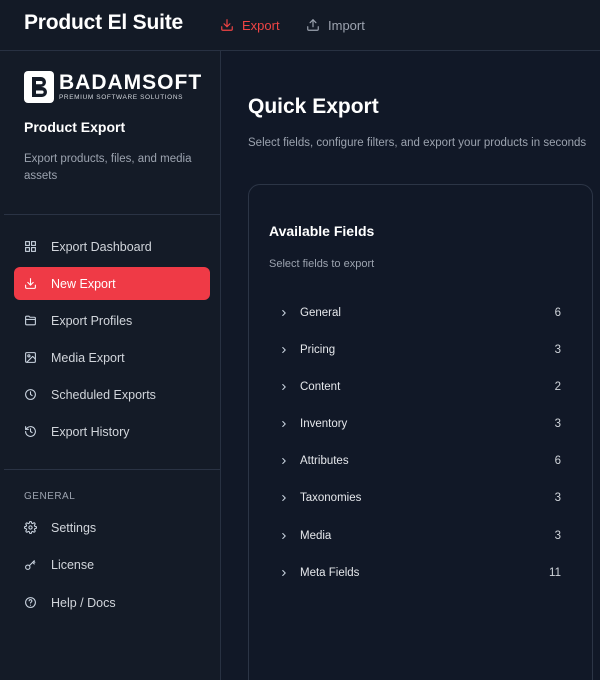  Describe the element at coordinates (121, 97) in the screenshot. I see `logo-tagline: PREMIUM SOFTWARE SOLUTIONS` at that location.